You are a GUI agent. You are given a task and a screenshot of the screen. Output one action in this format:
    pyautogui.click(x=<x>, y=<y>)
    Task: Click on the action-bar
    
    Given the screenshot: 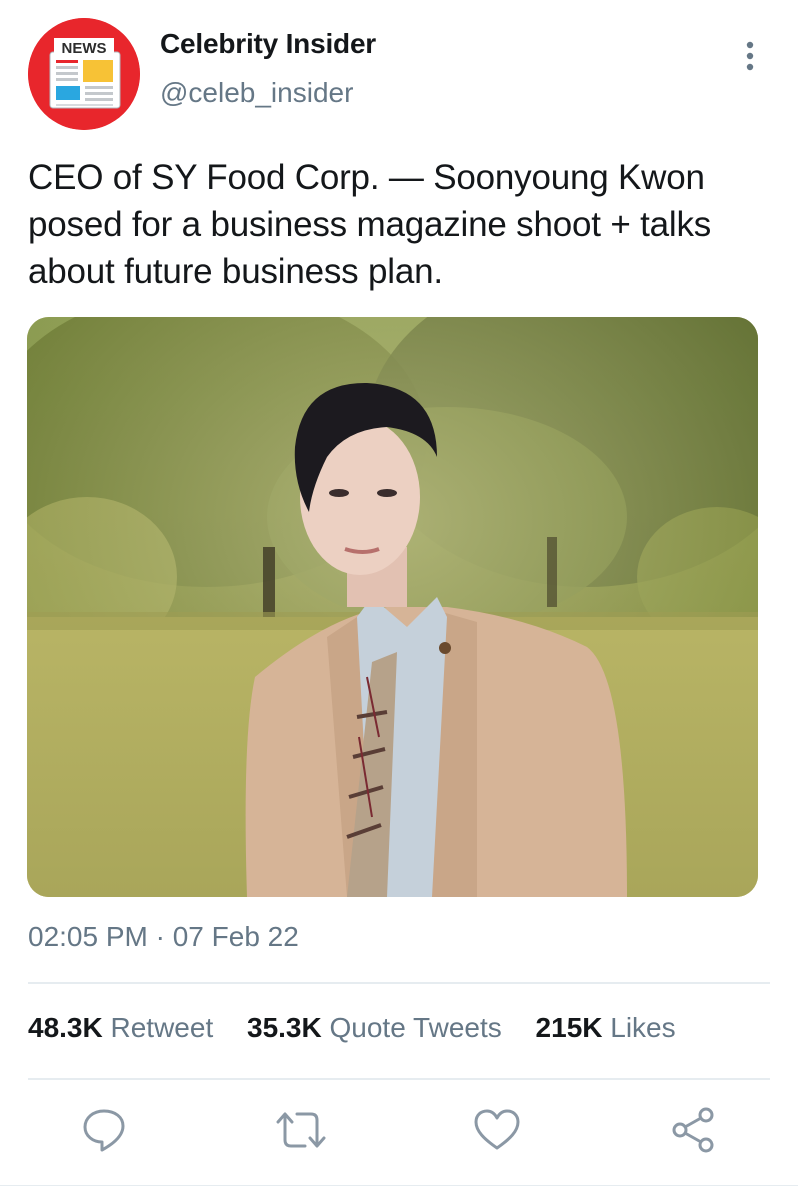 What is the action you would take?
    pyautogui.click(x=399, y=1131)
    